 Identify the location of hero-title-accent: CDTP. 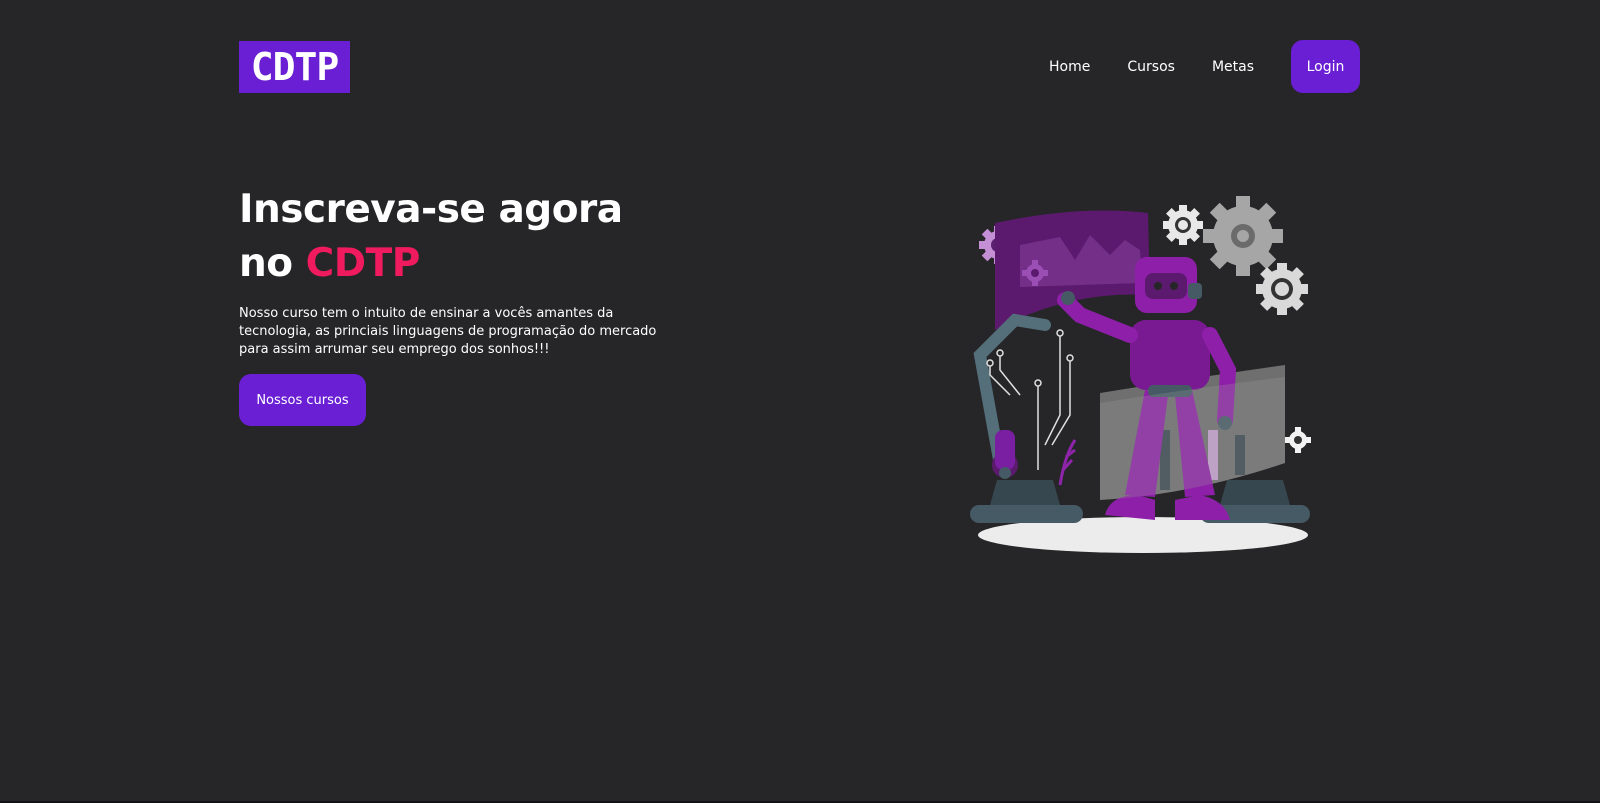
(363, 263).